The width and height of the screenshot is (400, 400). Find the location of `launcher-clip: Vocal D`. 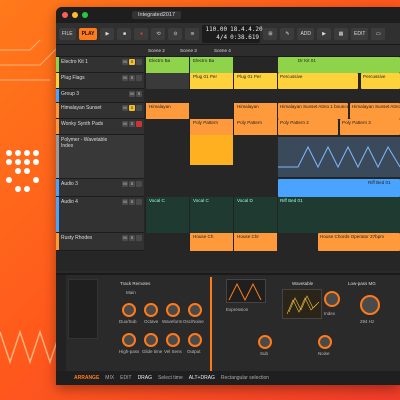

launcher-clip: Vocal D is located at coordinates (255, 215).